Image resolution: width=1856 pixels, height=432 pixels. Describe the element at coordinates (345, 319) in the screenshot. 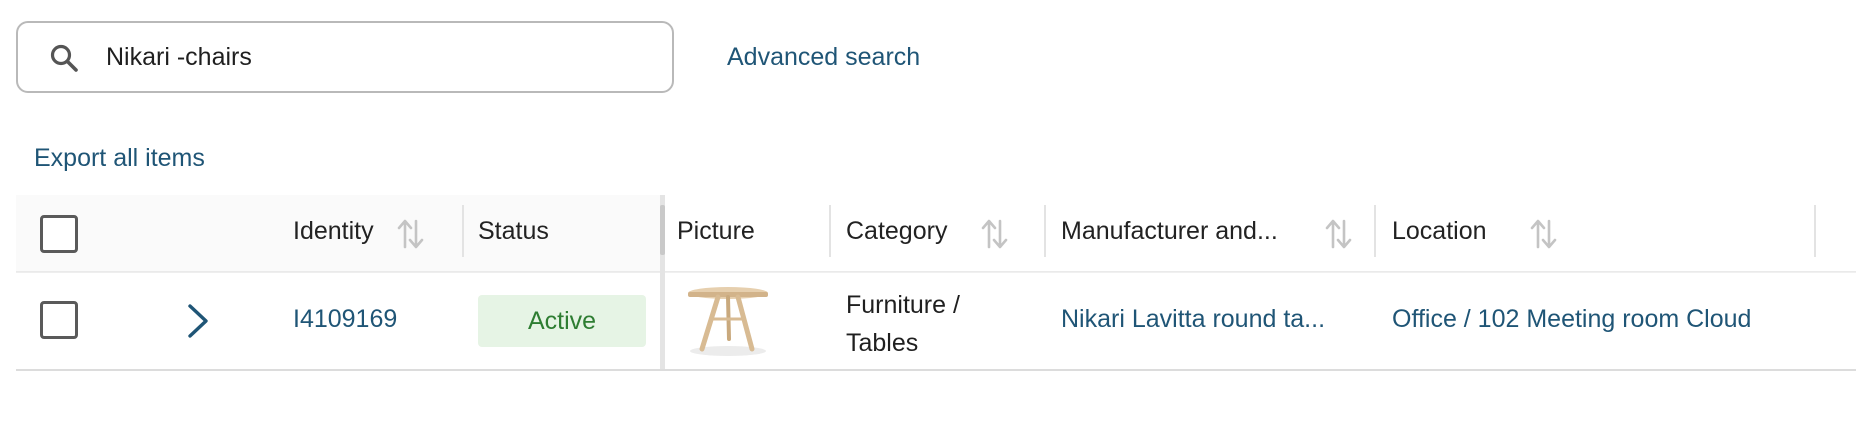

I see `identity-link: I4109169` at that location.